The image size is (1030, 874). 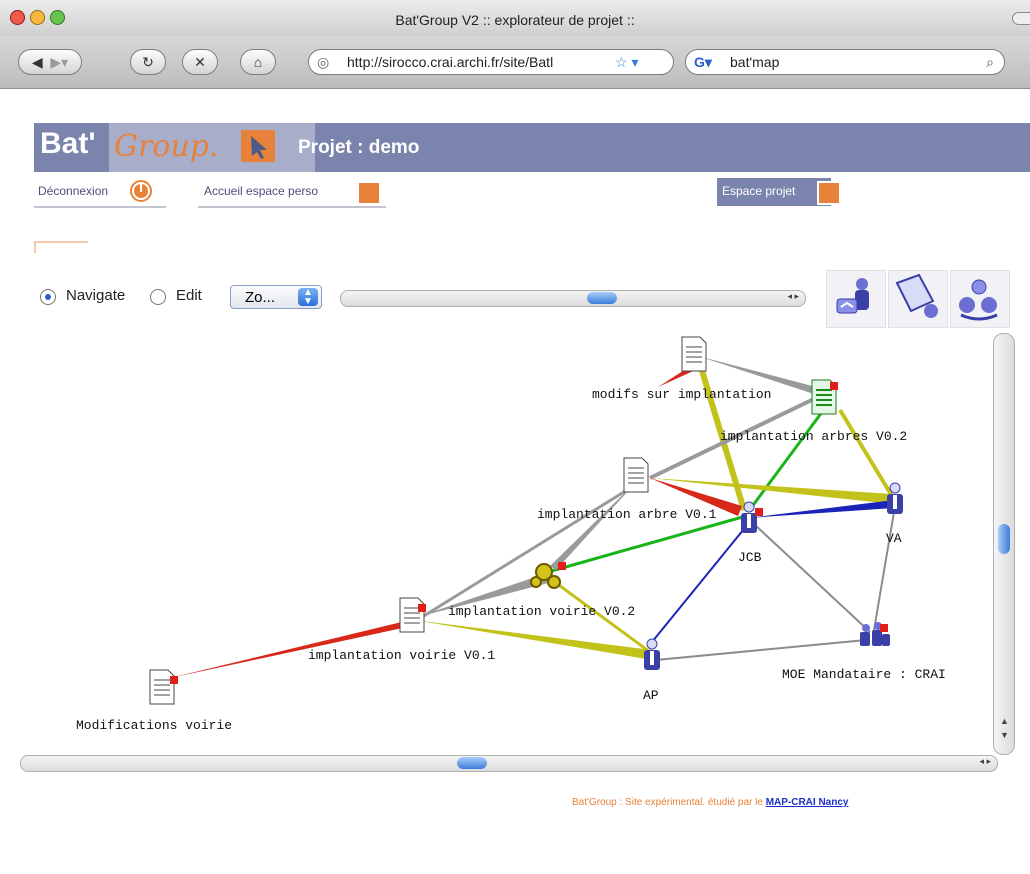 I want to click on project-space-tab: Espace projet, so click(x=774, y=192).